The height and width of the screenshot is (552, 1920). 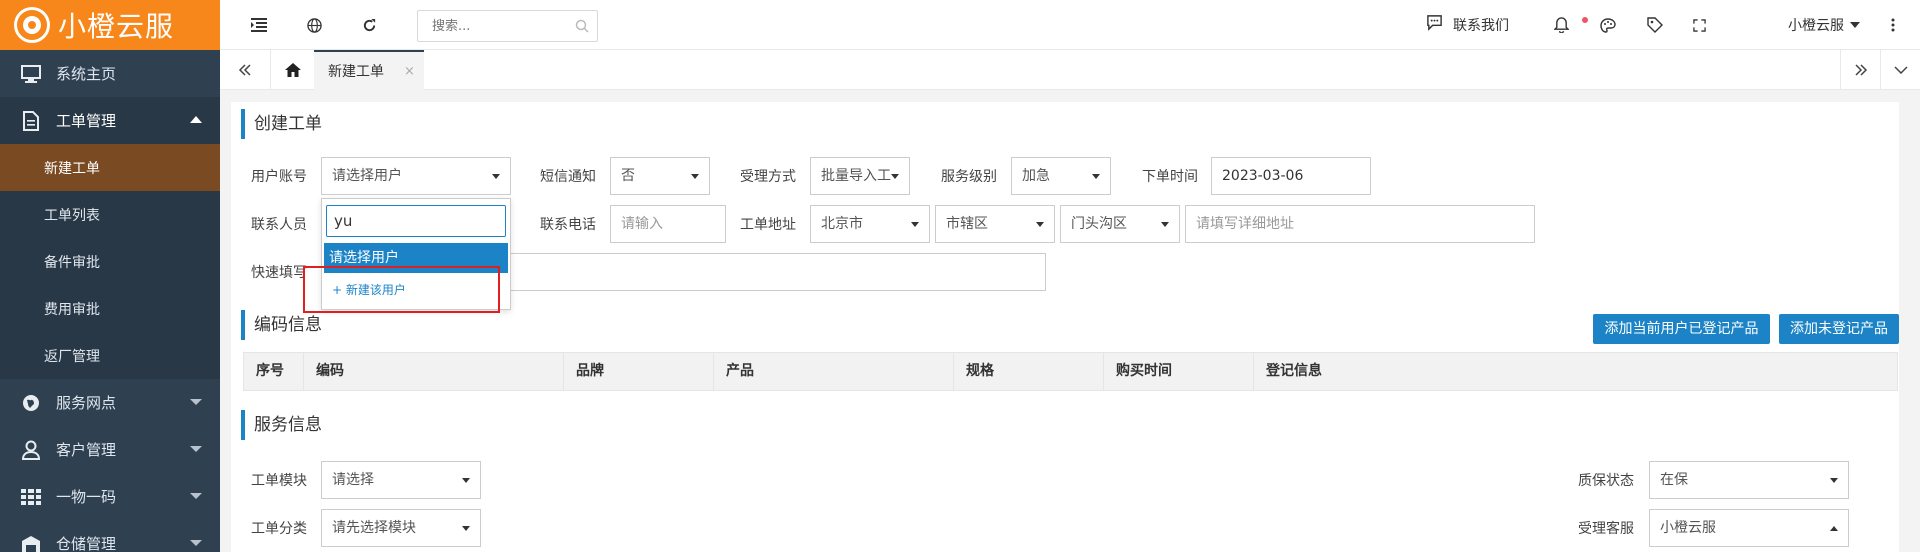 What do you see at coordinates (110, 167) in the screenshot?
I see `sidebar-subitem-new-order: 新建工单` at bounding box center [110, 167].